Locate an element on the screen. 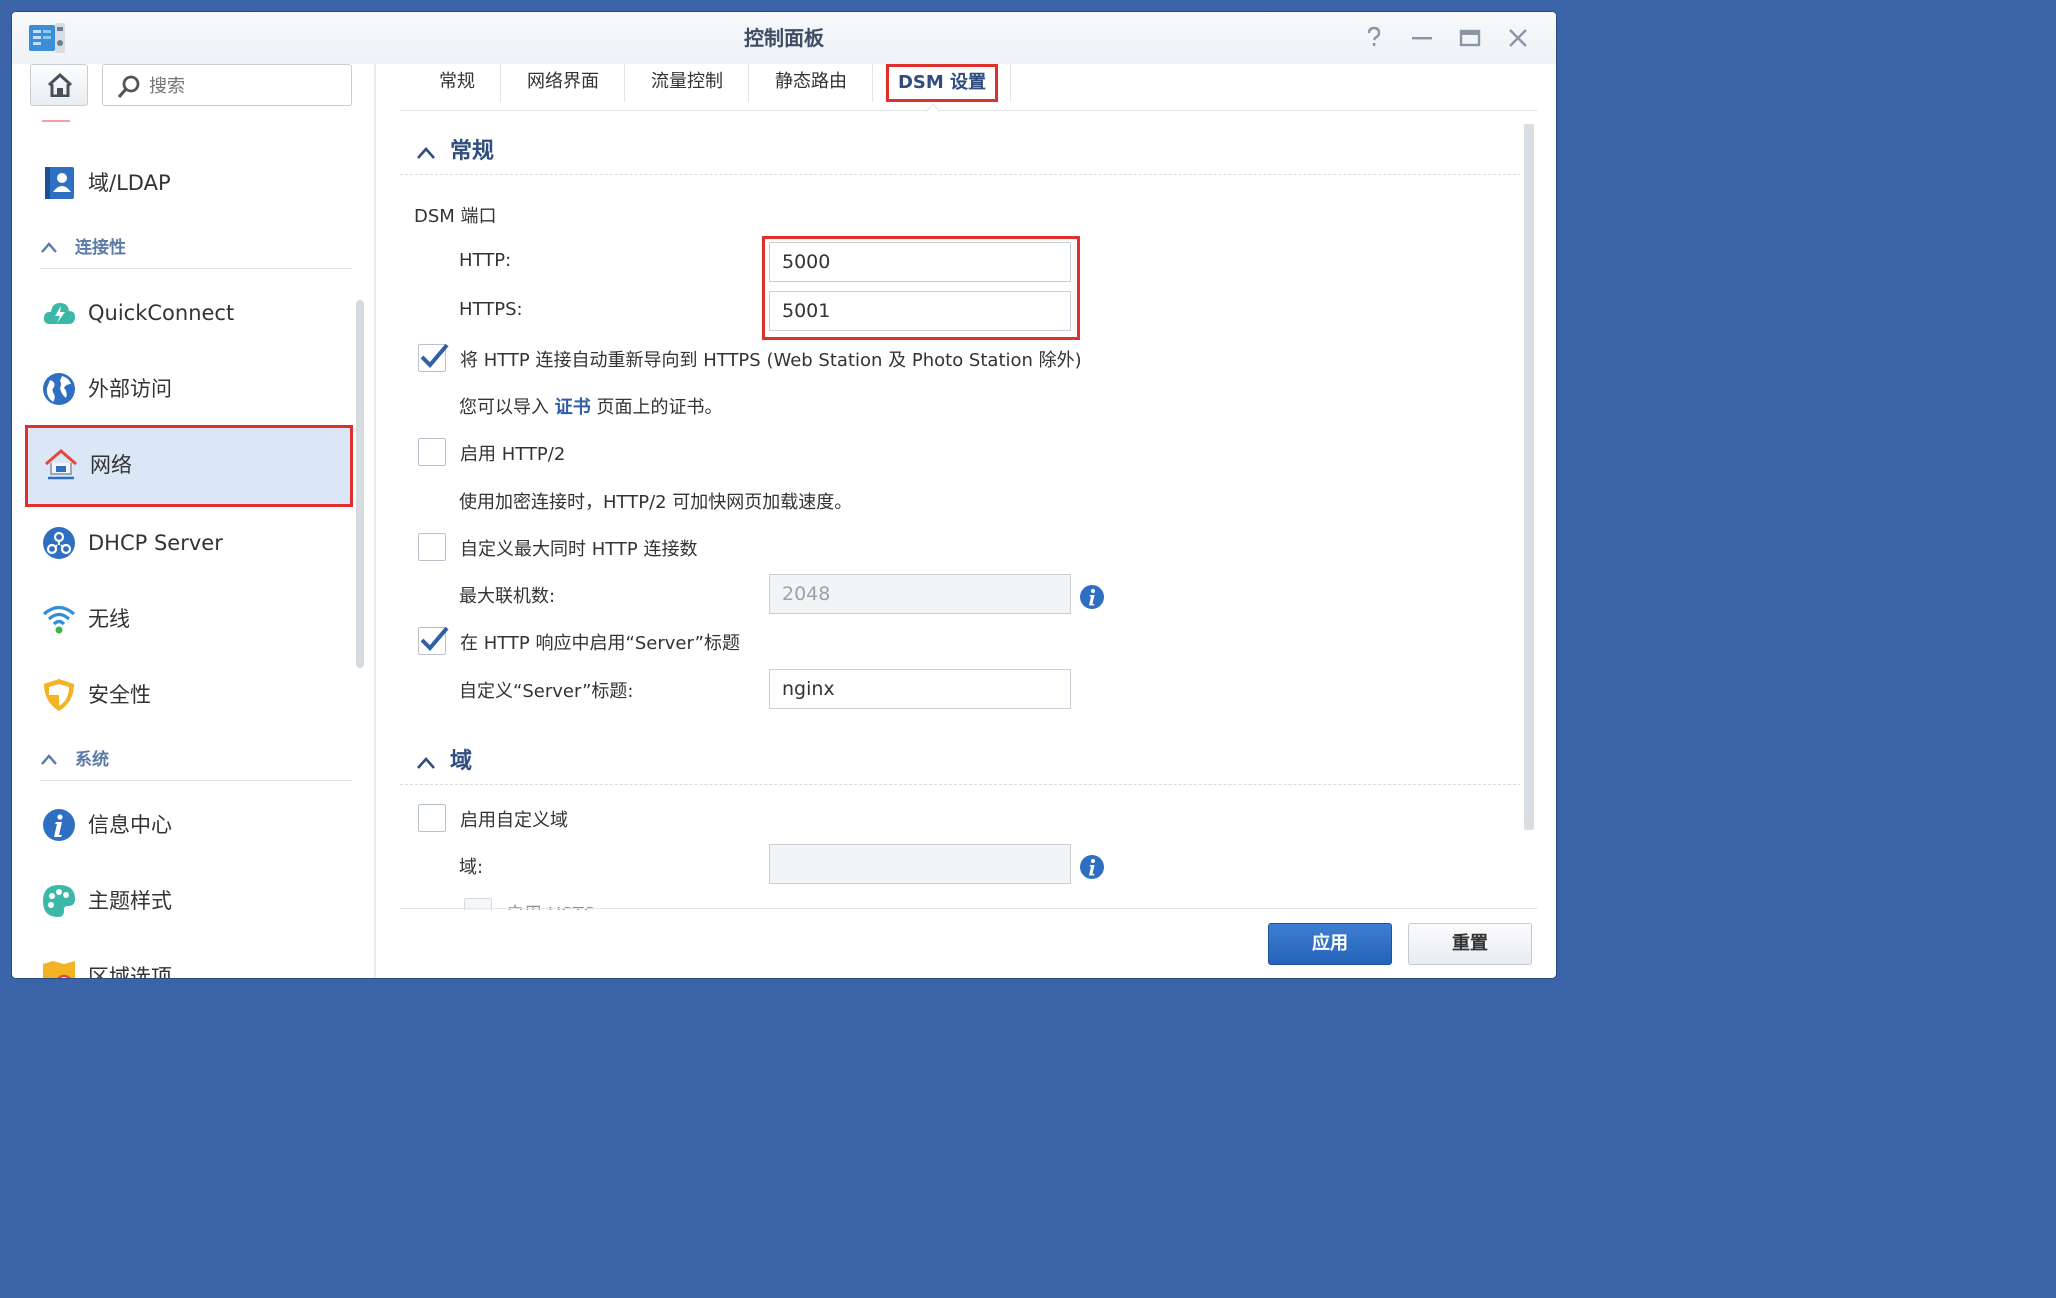  tab-bar: 常规 网络界面 流量控制 静态路由 DSM 设置 is located at coordinates (969, 87).